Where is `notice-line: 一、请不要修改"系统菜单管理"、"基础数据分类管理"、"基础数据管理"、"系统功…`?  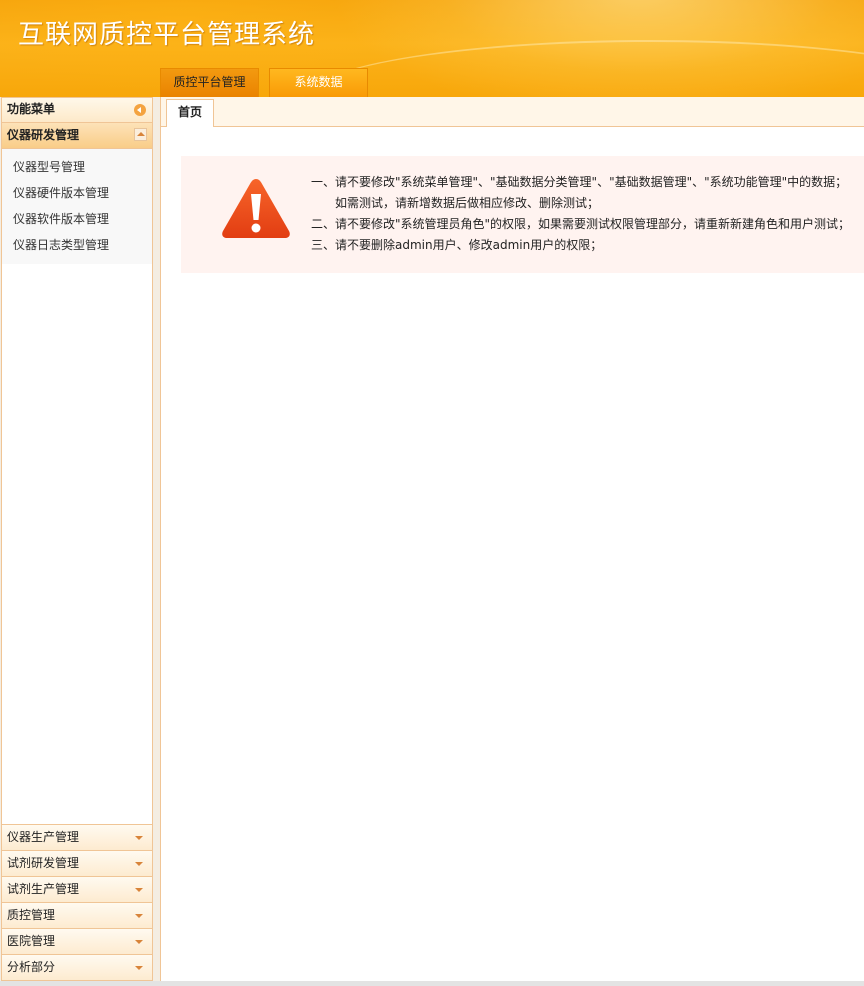 notice-line: 一、请不要修改"系统菜单管理"、"基础数据分类管理"、"基础数据管理"、"系统功… is located at coordinates (579, 182).